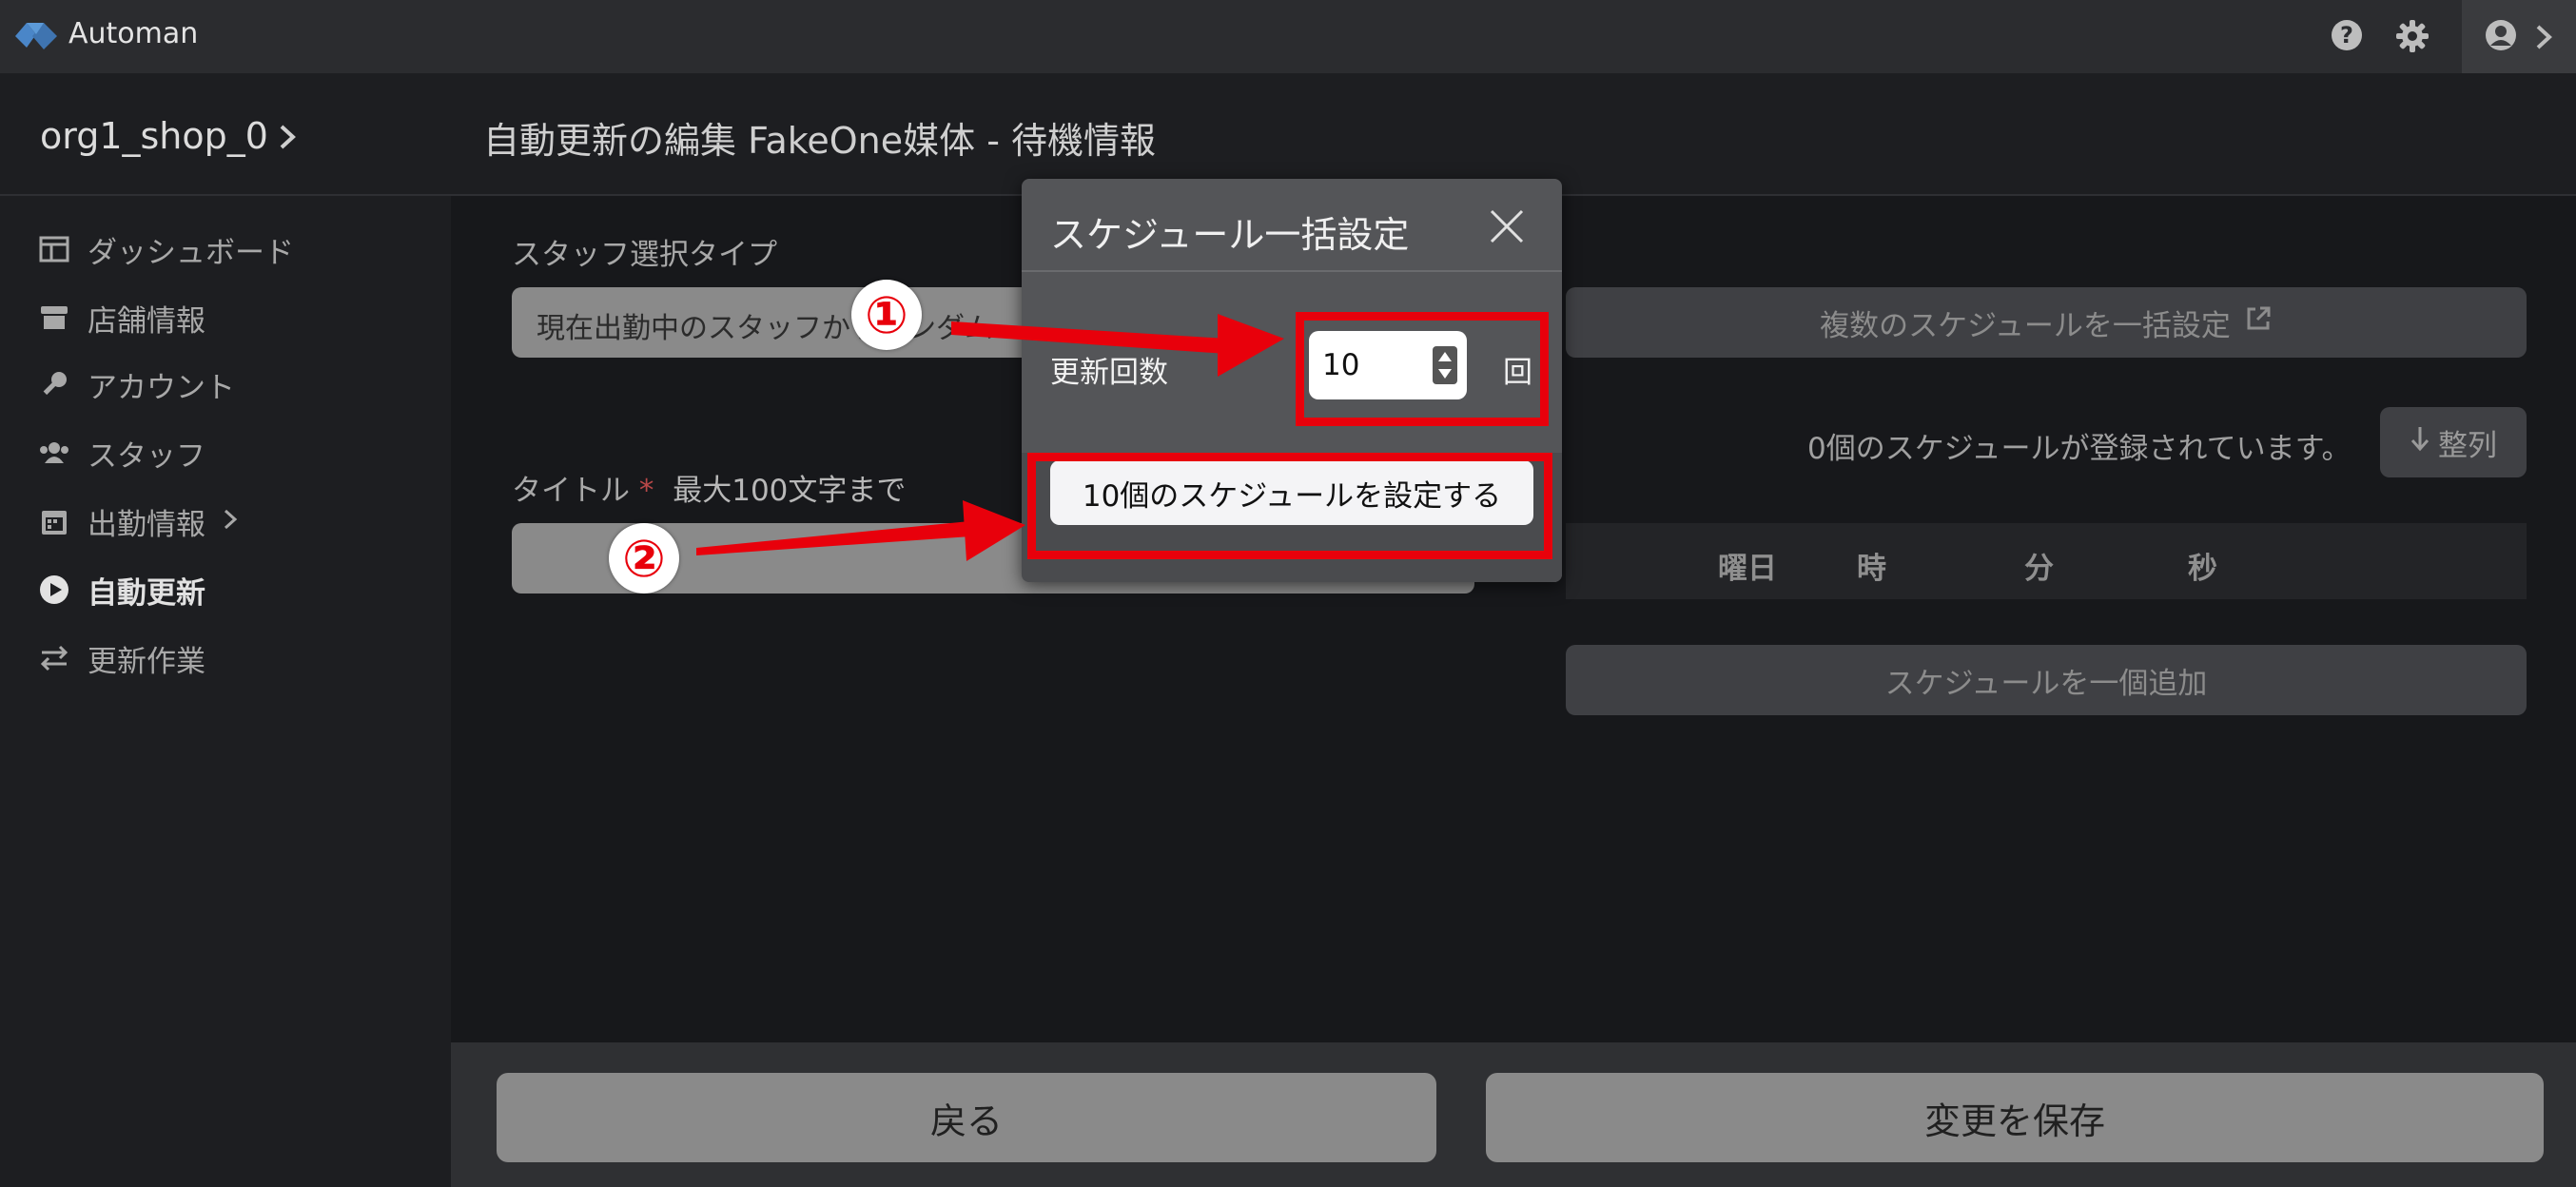  What do you see at coordinates (1089, 337) in the screenshot?
I see `arrow-1-shaft` at bounding box center [1089, 337].